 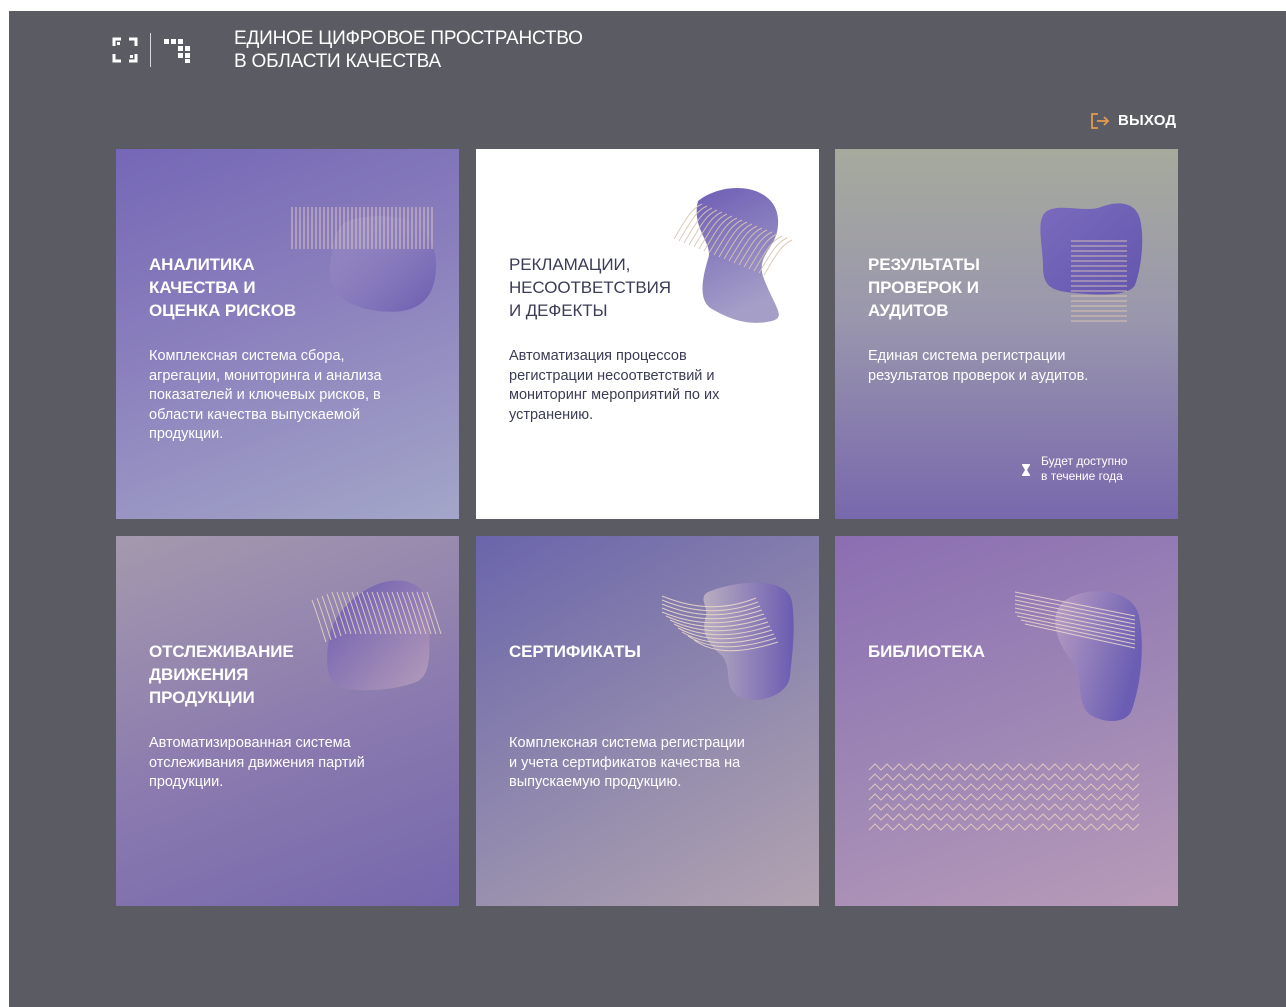 What do you see at coordinates (570, 264) in the screenshot?
I see `card-title-line: РЕКЛАМАЦИИ,` at bounding box center [570, 264].